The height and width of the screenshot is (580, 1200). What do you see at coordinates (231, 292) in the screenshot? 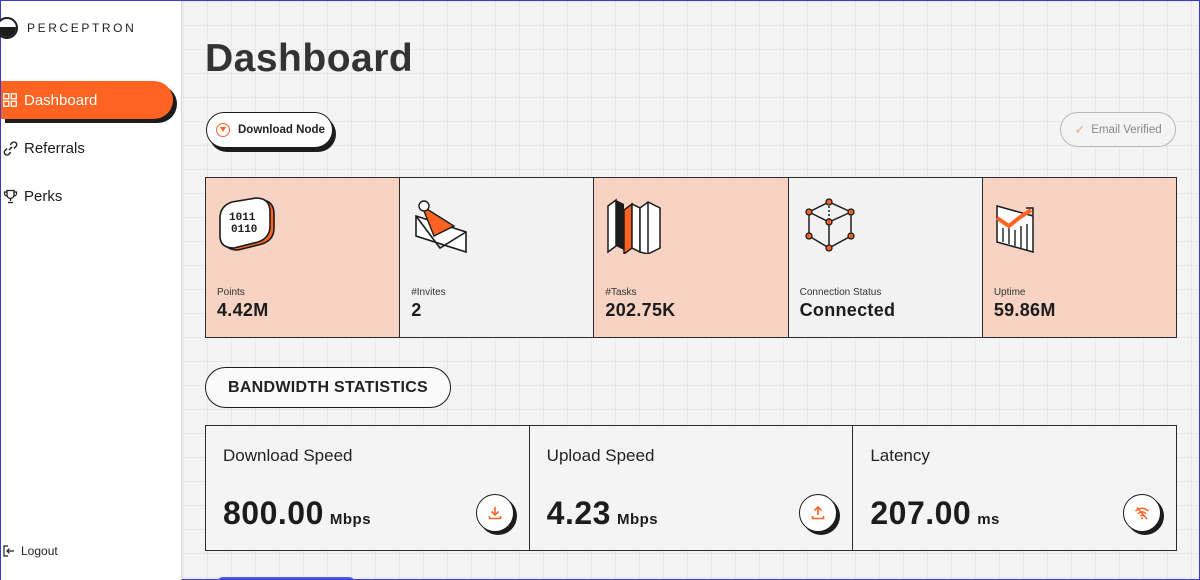
I see `stat-label: Points` at bounding box center [231, 292].